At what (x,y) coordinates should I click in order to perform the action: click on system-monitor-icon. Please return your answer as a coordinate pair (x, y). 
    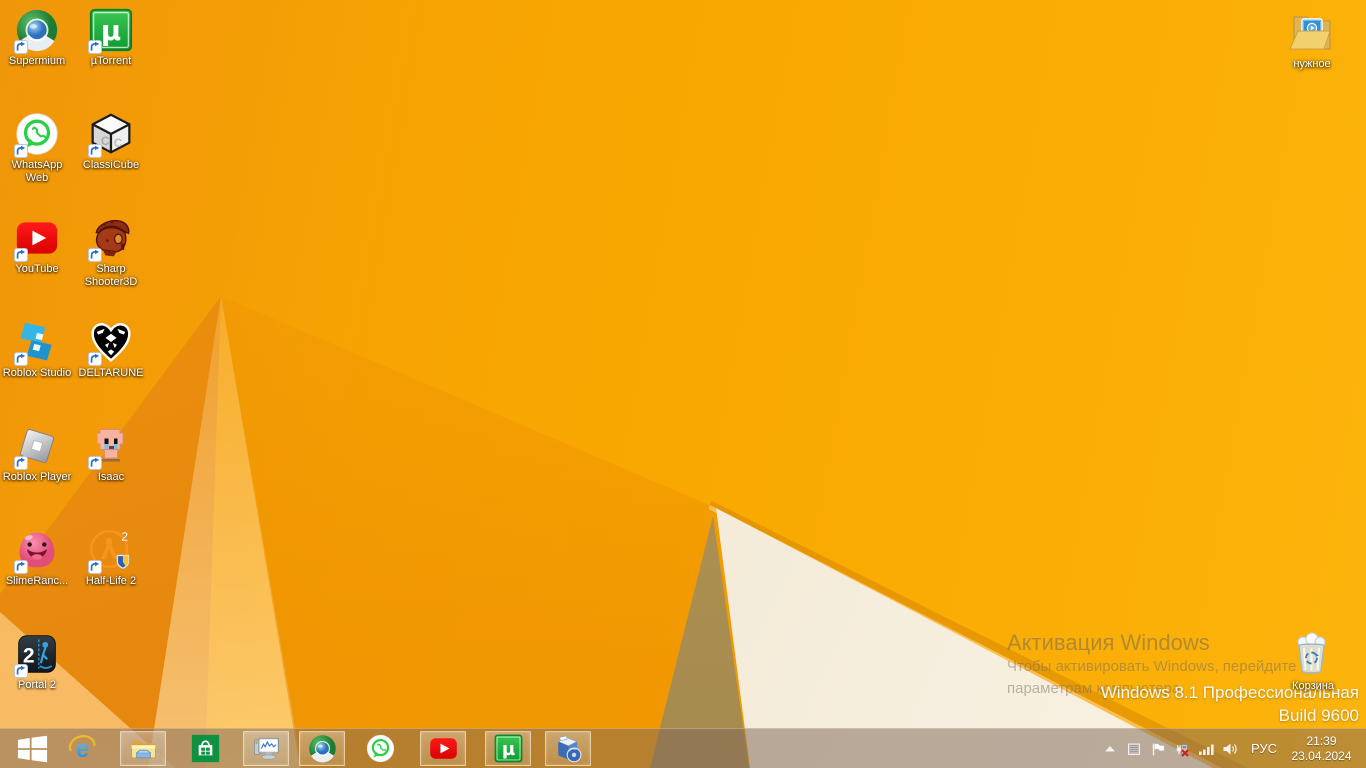
    Looking at the image, I should click on (266, 748).